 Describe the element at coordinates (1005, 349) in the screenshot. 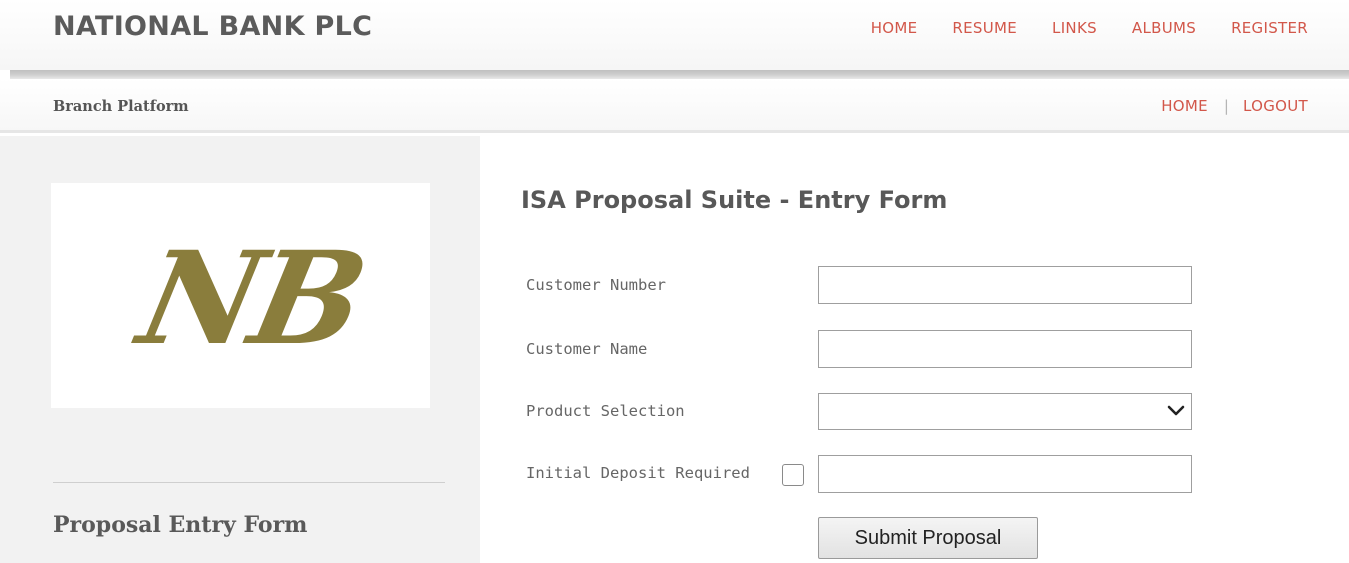

I see `customer-name-input` at that location.